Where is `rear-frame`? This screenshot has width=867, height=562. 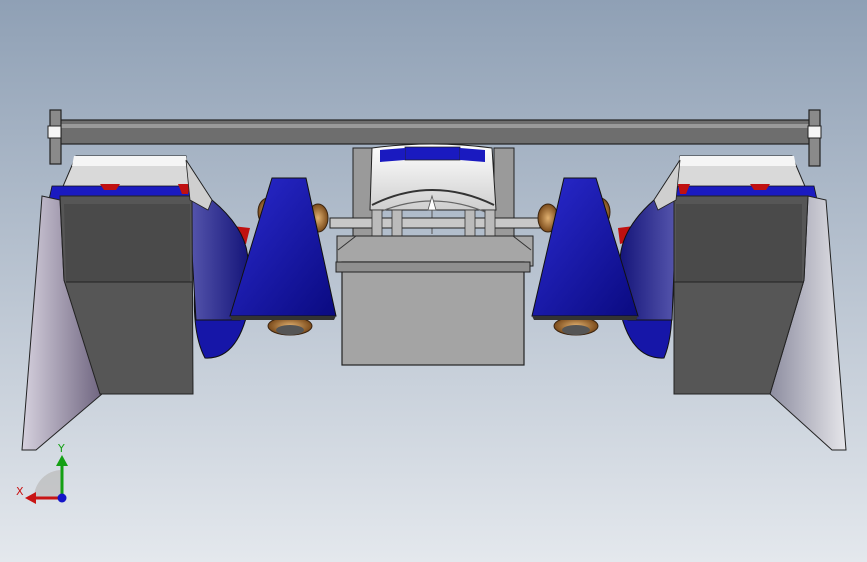
rear-frame is located at coordinates (435, 238).